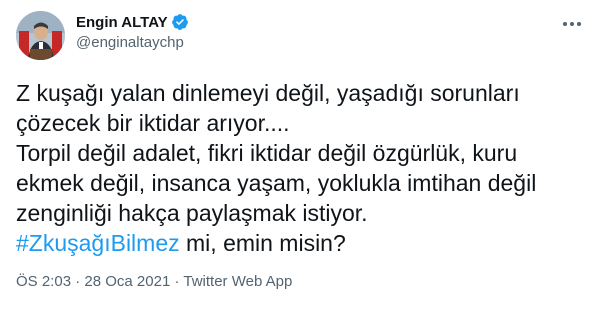  I want to click on verified-badge-icon, so click(180, 22).